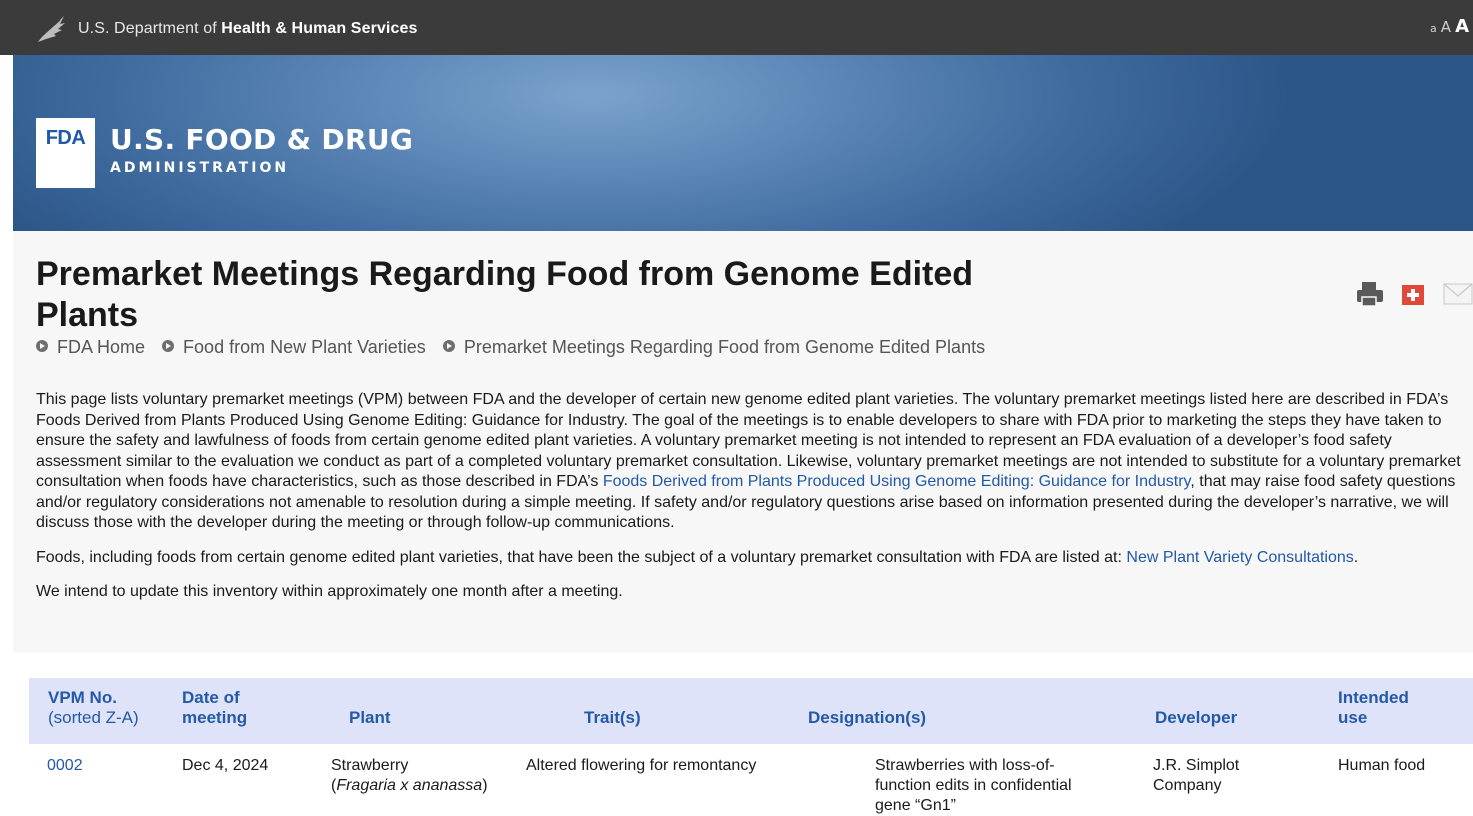 Image resolution: width=1473 pixels, height=816 pixels. Describe the element at coordinates (200, 168) in the screenshot. I see `fda-logo-subtitle: ADMINISTRATION` at that location.